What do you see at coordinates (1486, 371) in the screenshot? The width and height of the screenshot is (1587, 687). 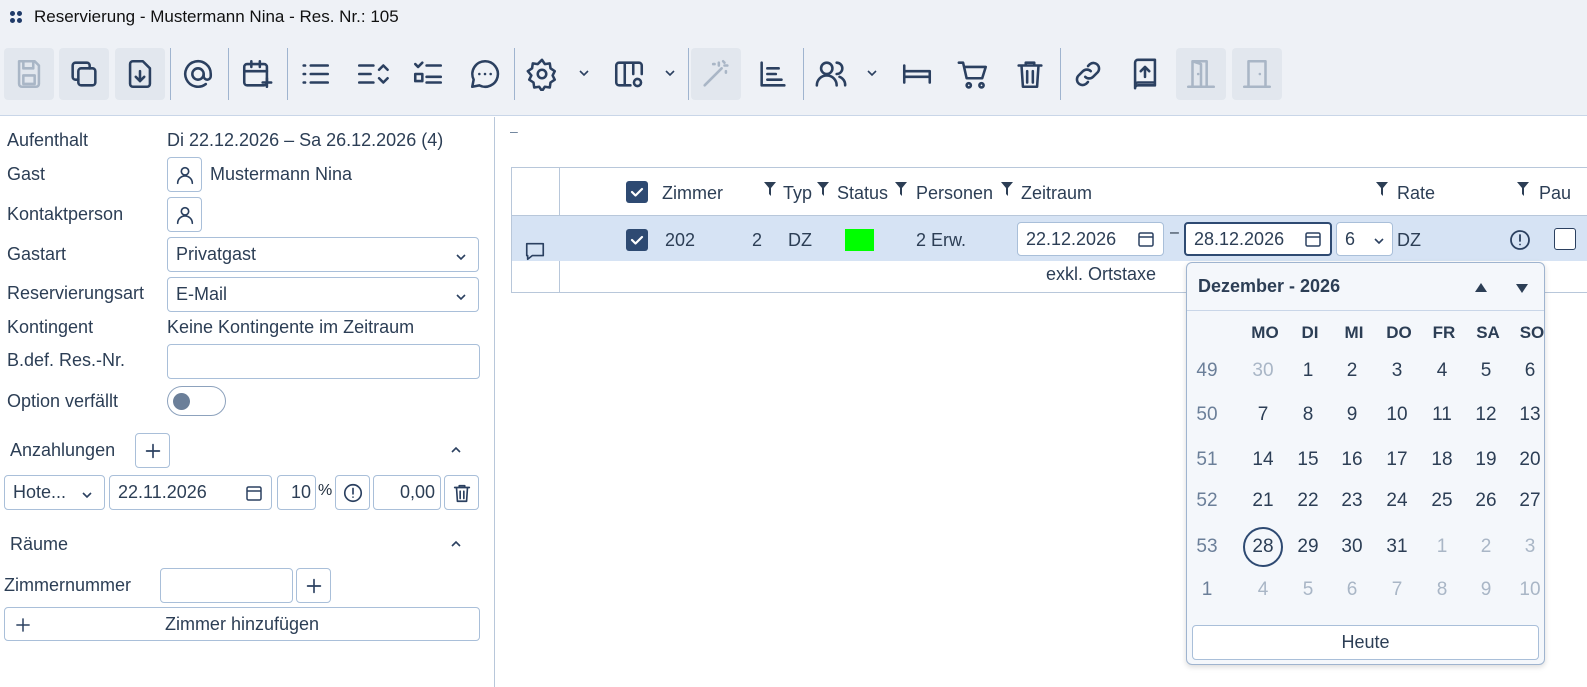 I see `calendar-day: 5` at bounding box center [1486, 371].